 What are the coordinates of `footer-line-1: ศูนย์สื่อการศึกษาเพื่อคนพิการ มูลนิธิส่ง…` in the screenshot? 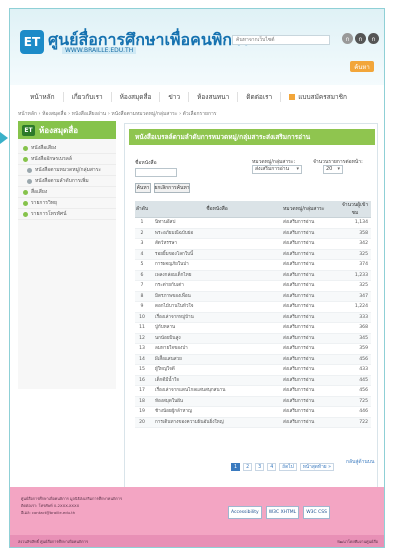 It's located at (72, 498).